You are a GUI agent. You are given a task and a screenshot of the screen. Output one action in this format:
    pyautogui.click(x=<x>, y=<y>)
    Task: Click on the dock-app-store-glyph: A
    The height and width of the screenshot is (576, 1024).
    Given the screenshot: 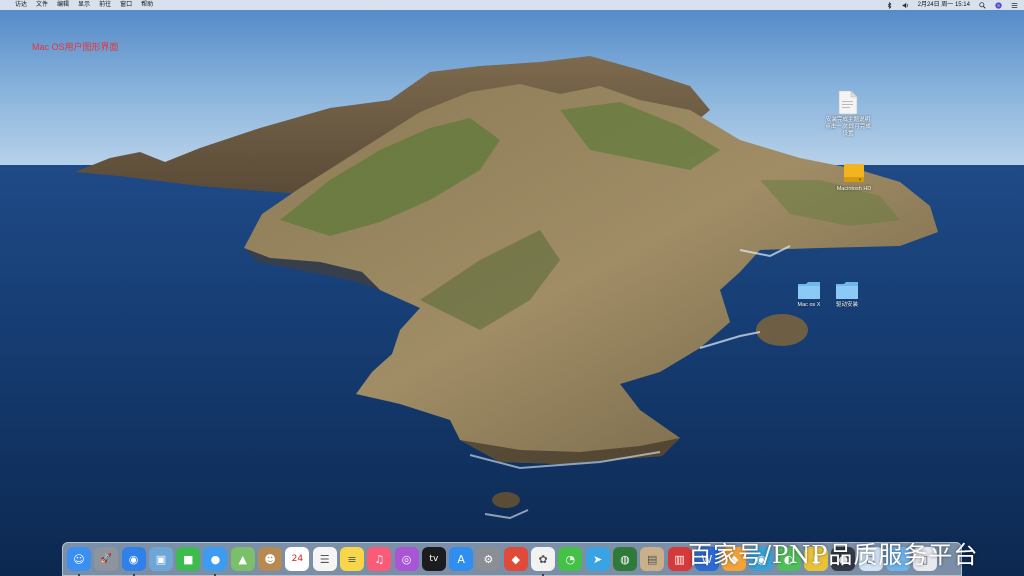 What is the action you would take?
    pyautogui.click(x=461, y=559)
    